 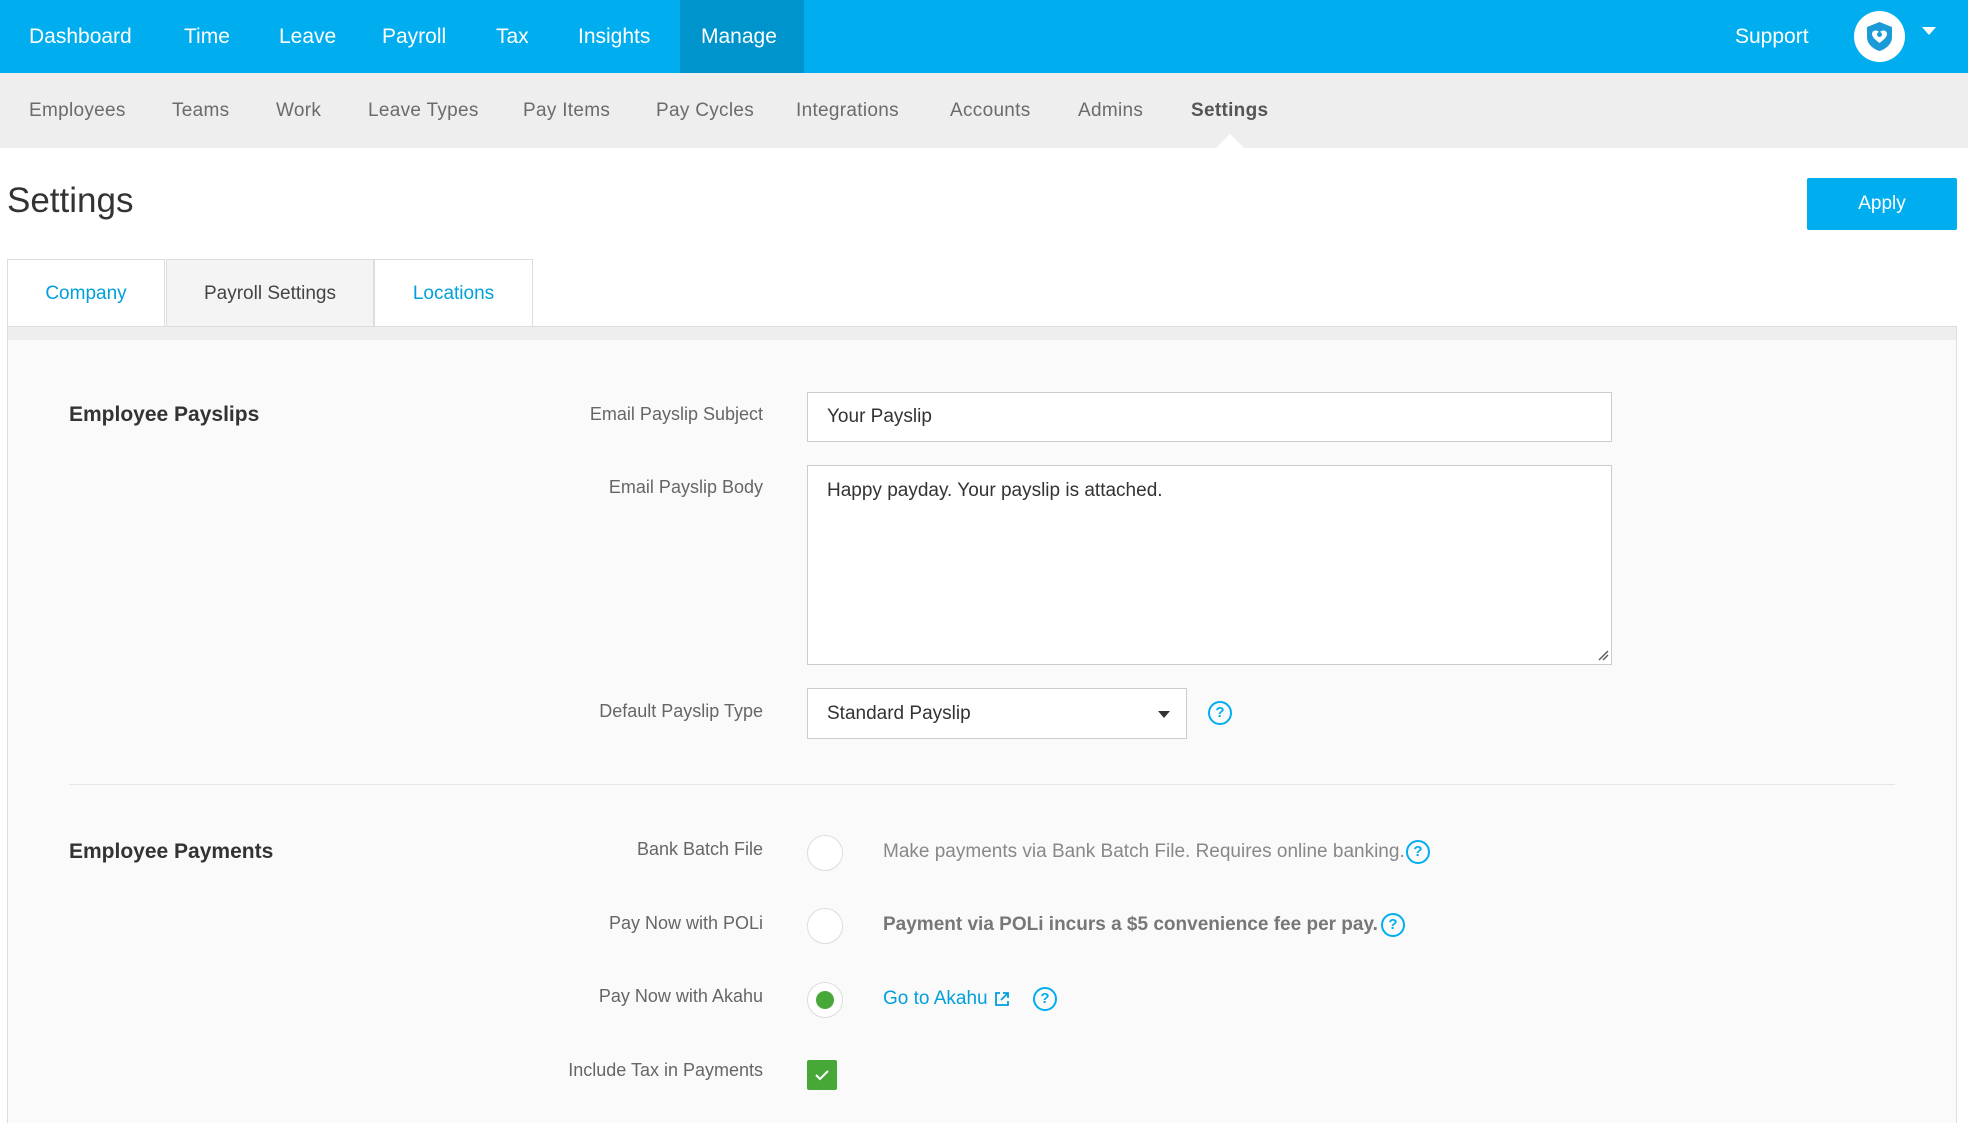 What do you see at coordinates (171, 851) in the screenshot?
I see `section-title-payments: Employee Payments` at bounding box center [171, 851].